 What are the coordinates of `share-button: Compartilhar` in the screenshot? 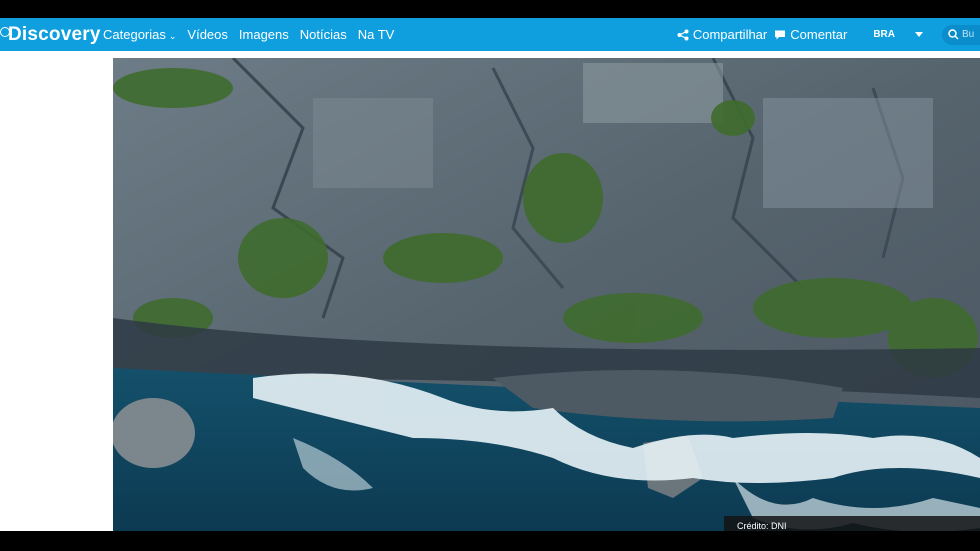 It's located at (722, 34).